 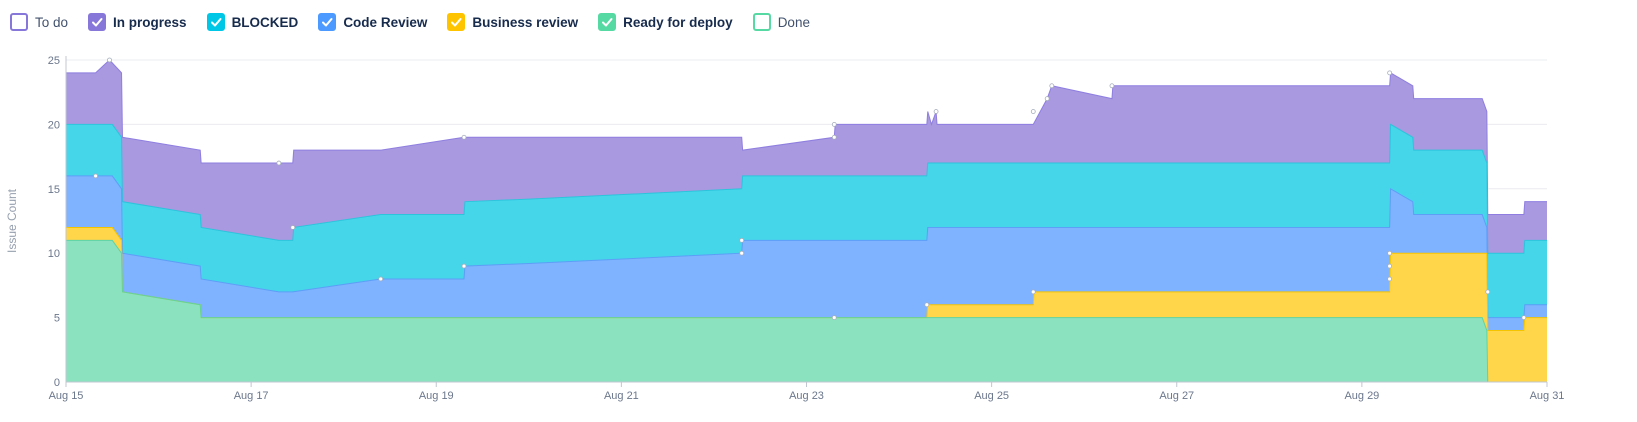 What do you see at coordinates (1361, 396) in the screenshot?
I see `x-tick-label: Aug 29` at bounding box center [1361, 396].